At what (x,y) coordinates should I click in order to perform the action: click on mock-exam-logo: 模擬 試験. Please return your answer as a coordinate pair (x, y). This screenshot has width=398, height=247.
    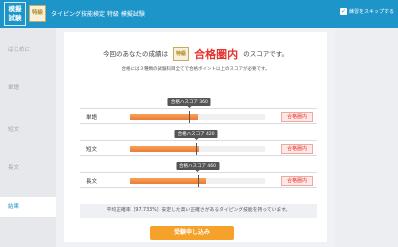
    Looking at the image, I should click on (15, 14).